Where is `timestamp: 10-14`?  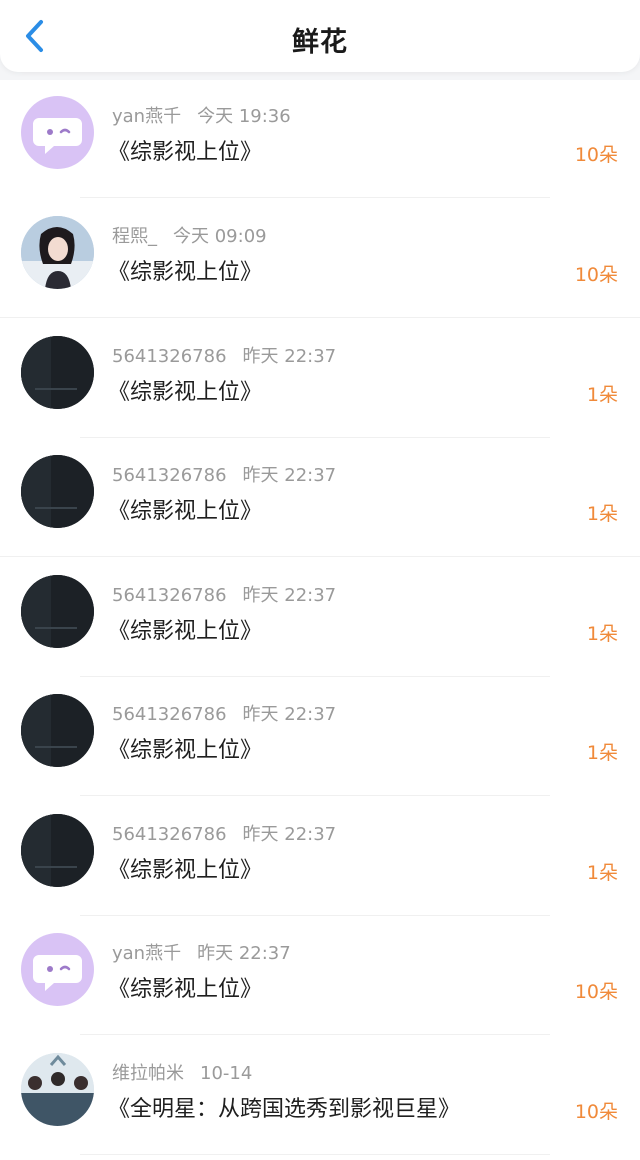
timestamp: 10-14 is located at coordinates (226, 1073).